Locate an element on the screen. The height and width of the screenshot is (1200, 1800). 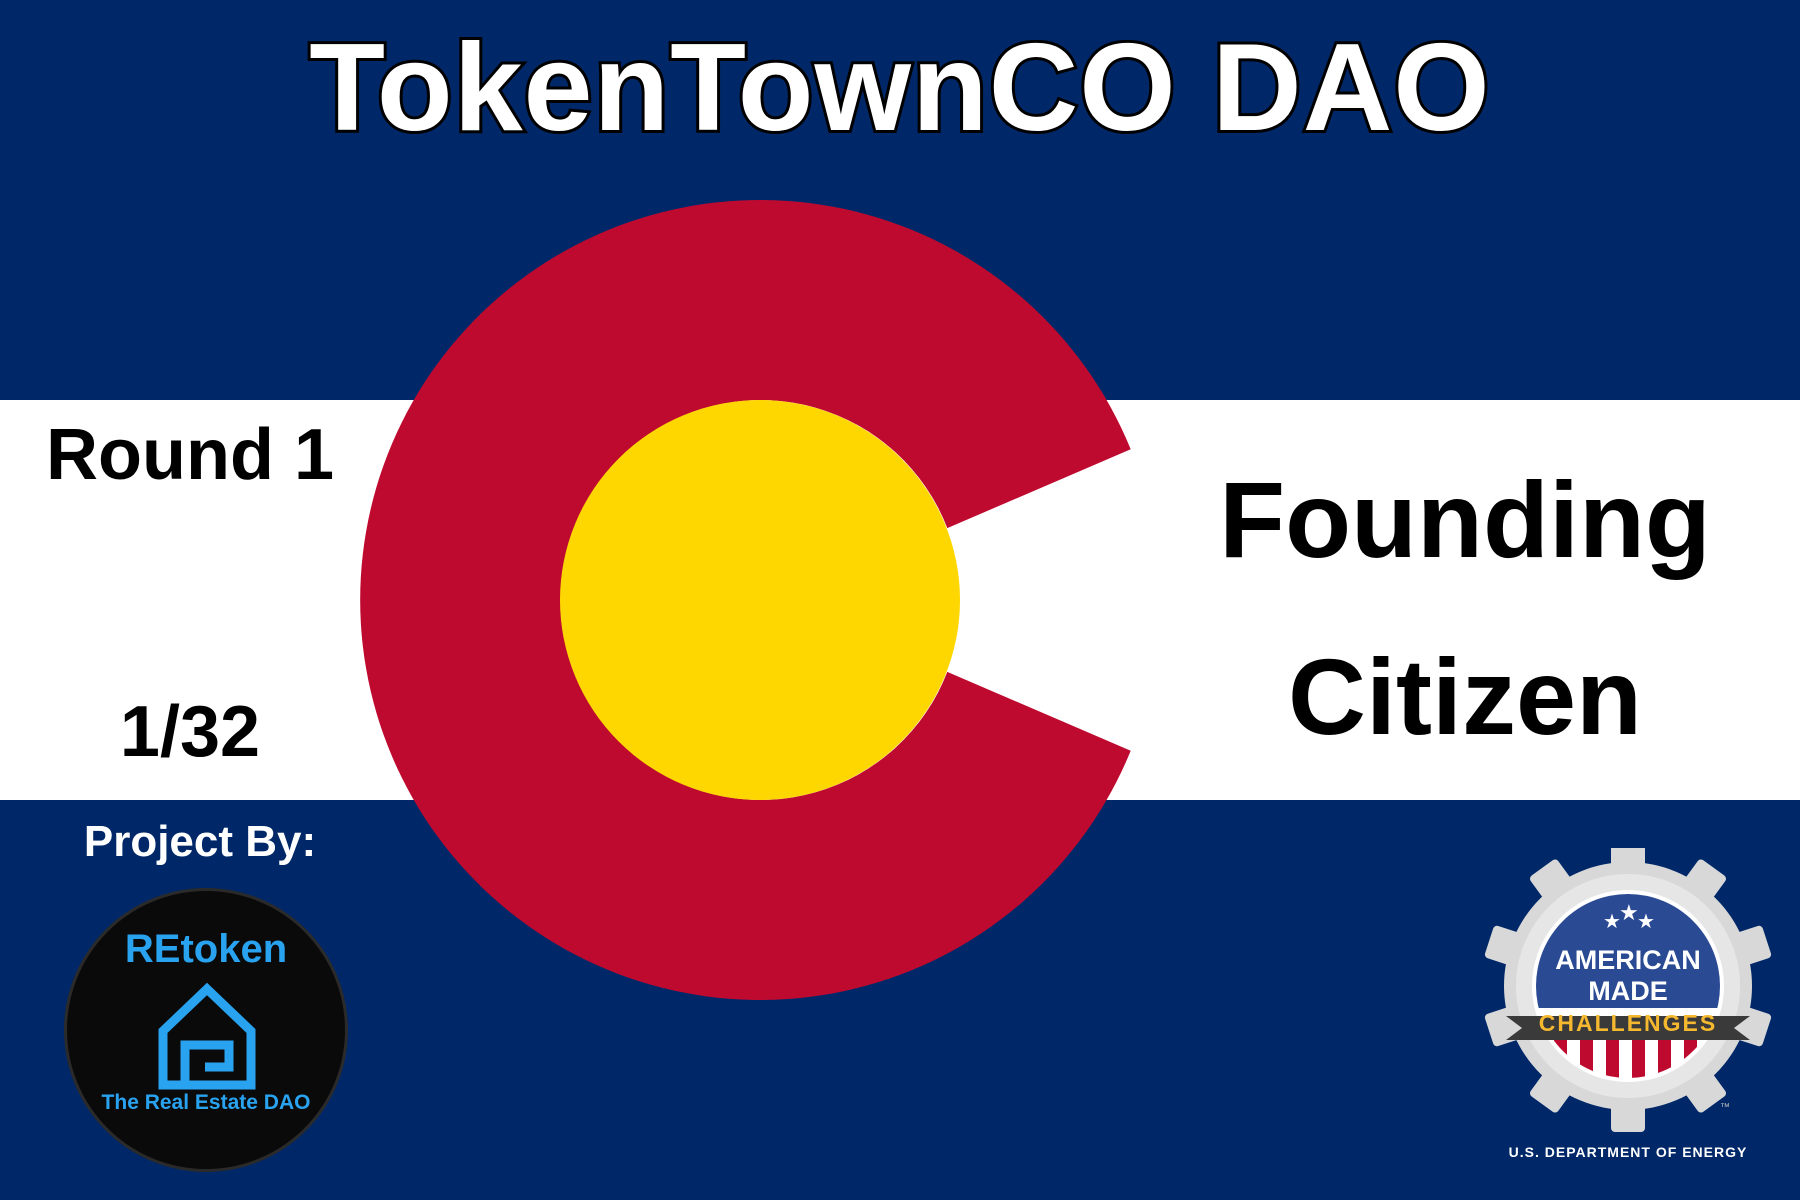
amc-line3: CHALLENGES is located at coordinates (1628, 1023).